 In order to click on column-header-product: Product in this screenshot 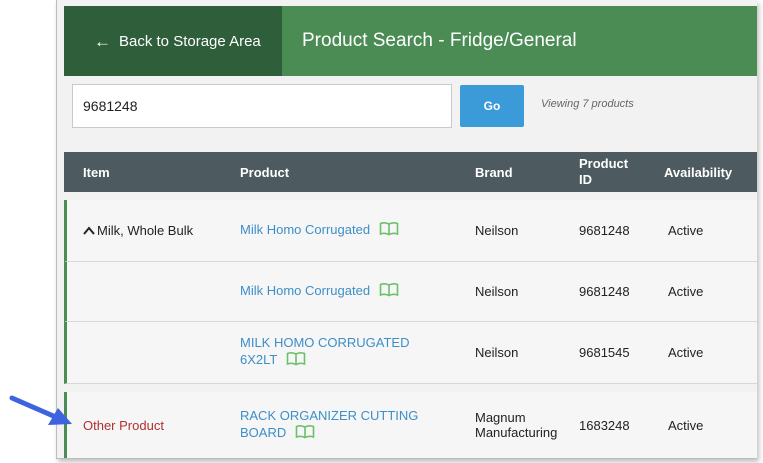, I will do `click(265, 172)`.